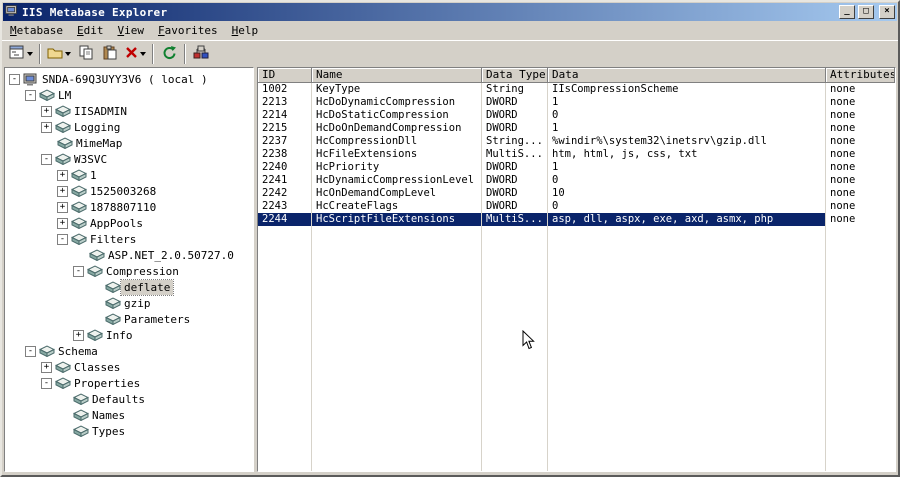 Image resolution: width=900 pixels, height=477 pixels. What do you see at coordinates (129, 111) in the screenshot?
I see `tree-item-iisadmin: + IISADMIN` at bounding box center [129, 111].